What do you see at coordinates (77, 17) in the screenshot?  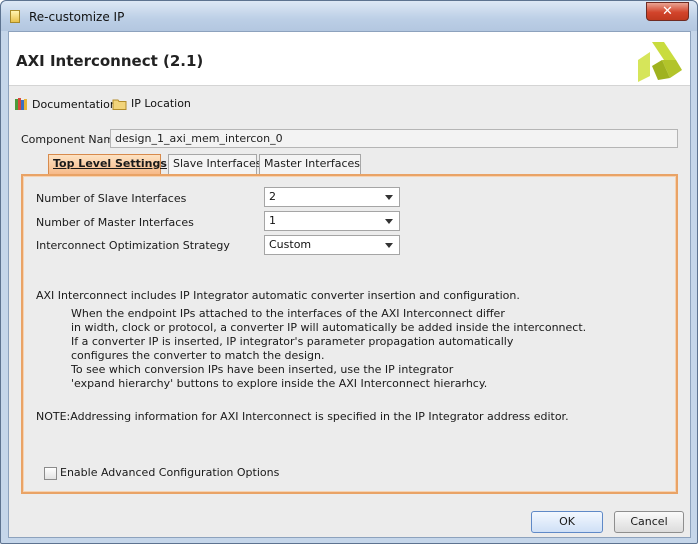 I see `window-title: Re-customize IP` at bounding box center [77, 17].